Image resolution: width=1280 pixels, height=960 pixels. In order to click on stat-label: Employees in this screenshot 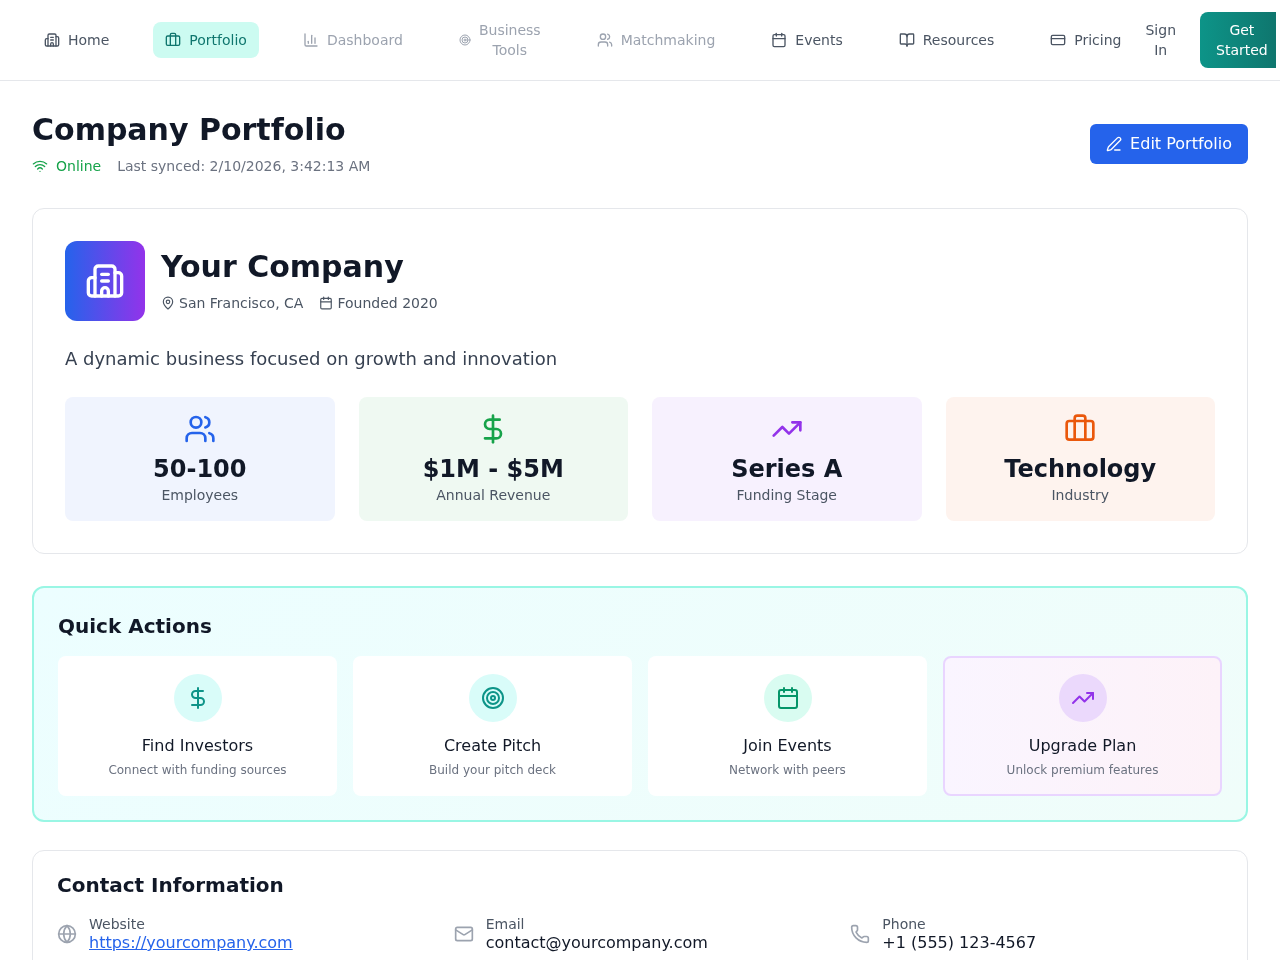, I will do `click(200, 495)`.